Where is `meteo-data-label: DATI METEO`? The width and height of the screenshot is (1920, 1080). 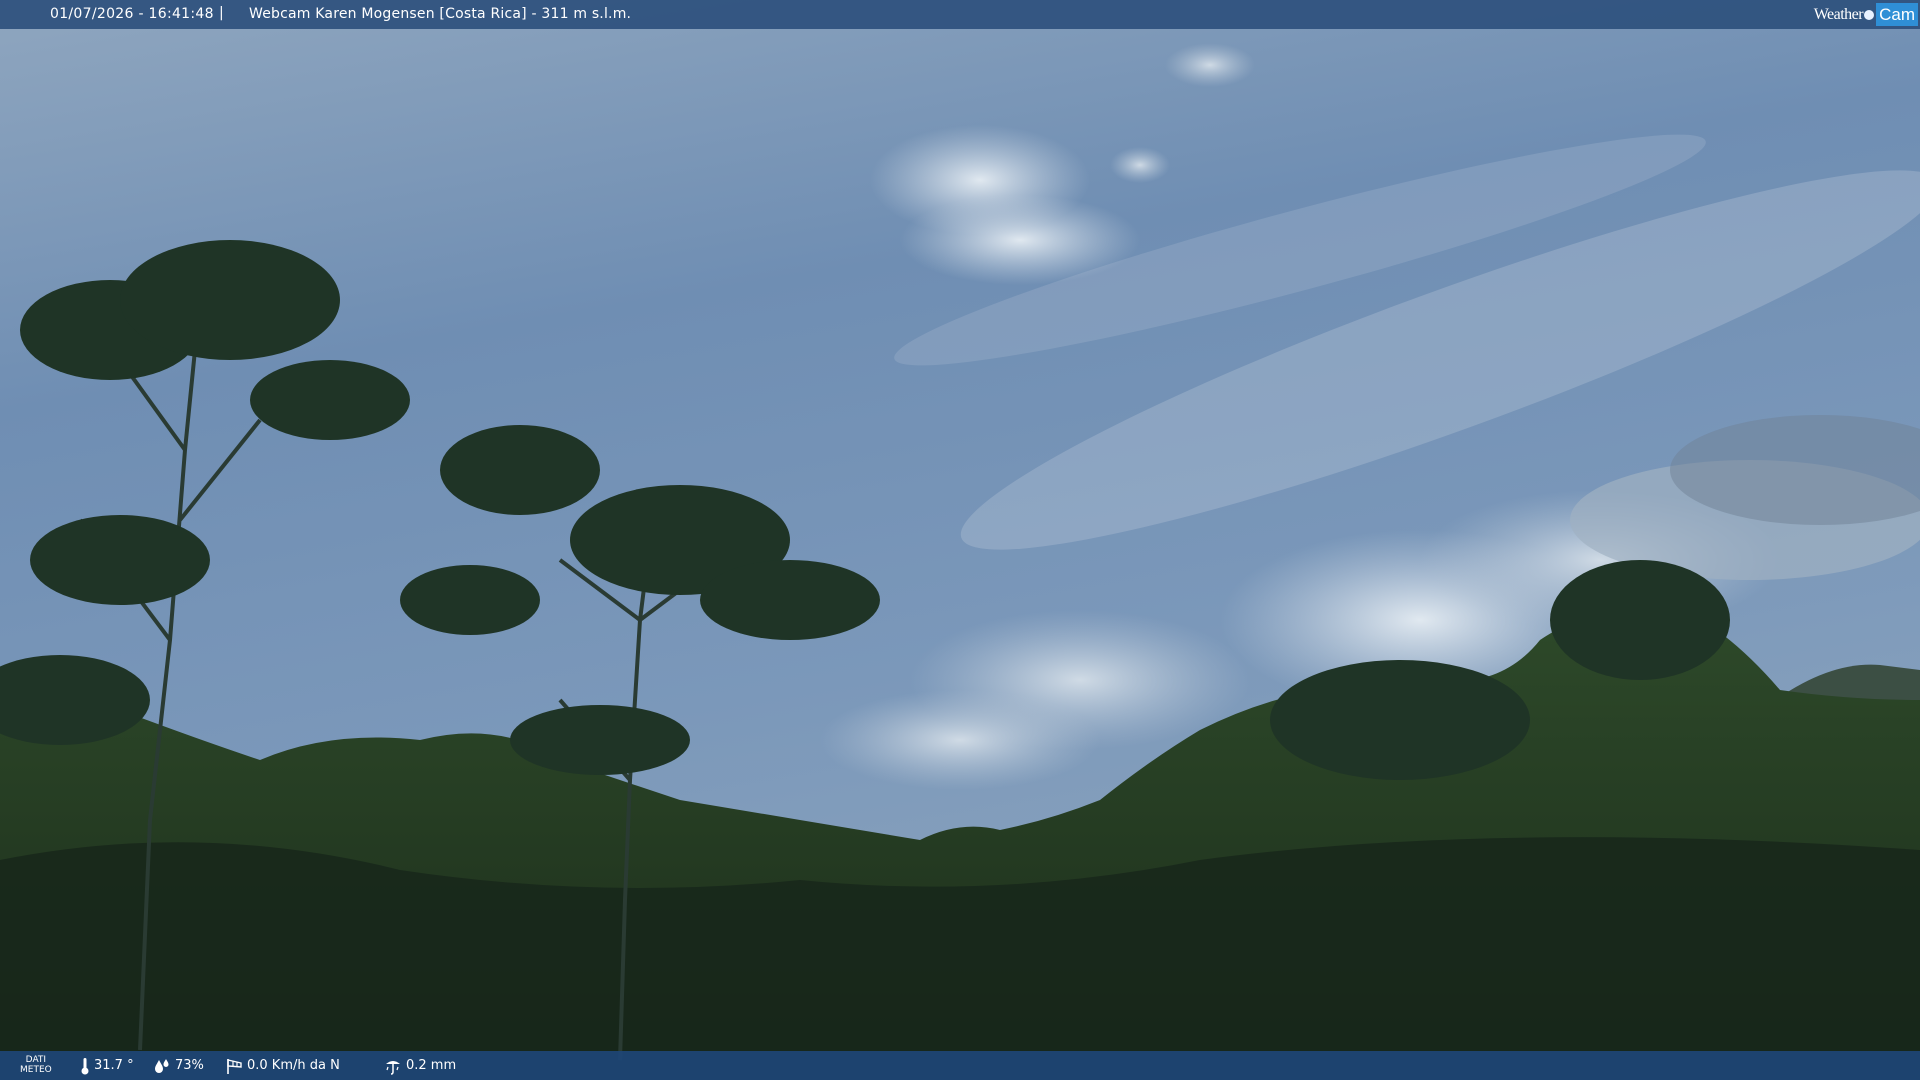 meteo-data-label: DATI METEO is located at coordinates (36, 1065).